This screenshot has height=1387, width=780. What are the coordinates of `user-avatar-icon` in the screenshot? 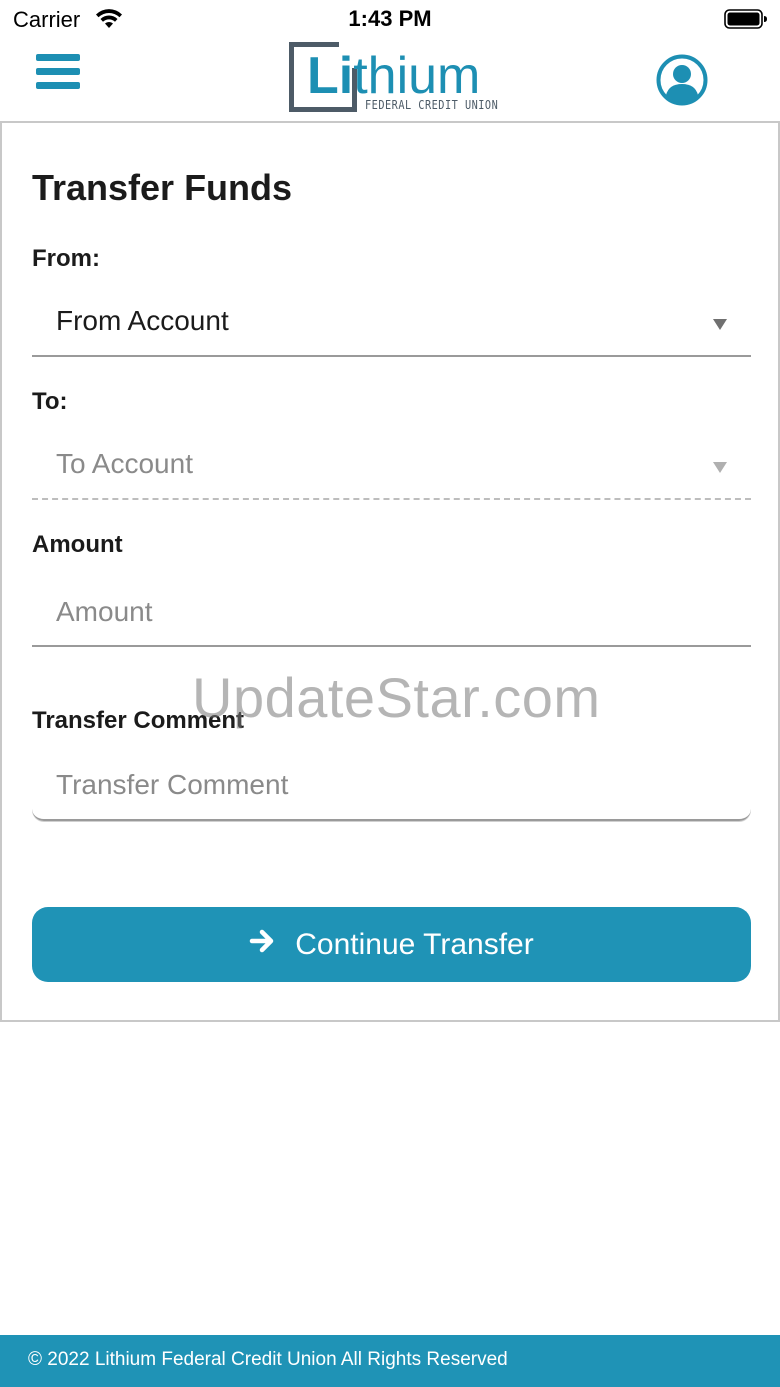 It's located at (682, 80).